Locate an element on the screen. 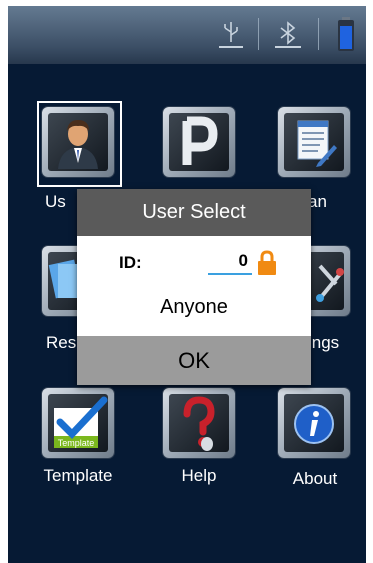 This screenshot has width=373, height=563. document-pen-icon is located at coordinates (317, 143).